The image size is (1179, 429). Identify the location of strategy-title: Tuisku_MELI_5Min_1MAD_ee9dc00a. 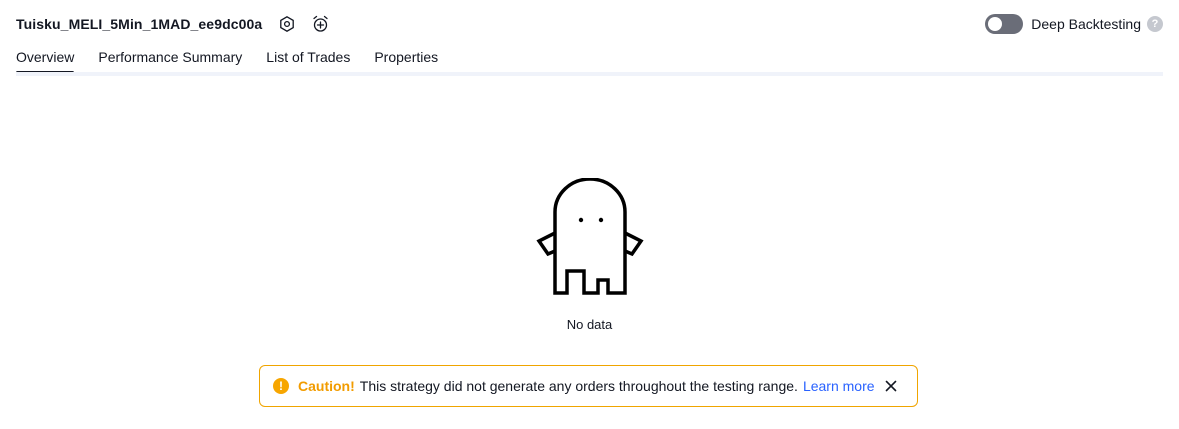
(139, 24).